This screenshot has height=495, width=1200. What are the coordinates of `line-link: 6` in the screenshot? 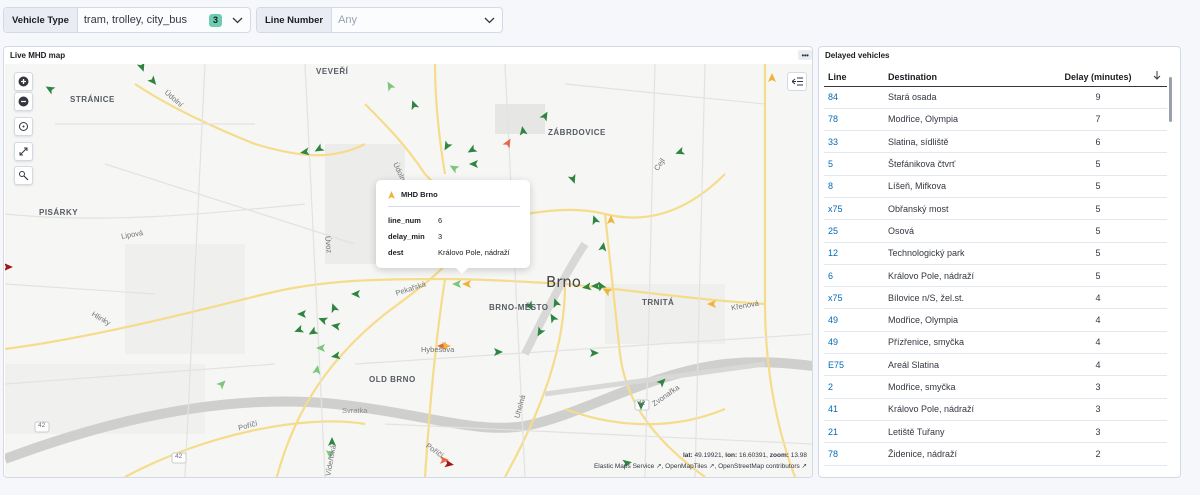 It's located at (854, 276).